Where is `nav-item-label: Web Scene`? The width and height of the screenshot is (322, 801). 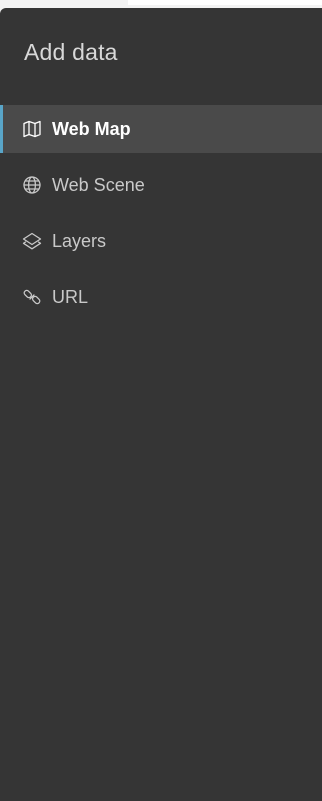
nav-item-label: Web Scene is located at coordinates (98, 185).